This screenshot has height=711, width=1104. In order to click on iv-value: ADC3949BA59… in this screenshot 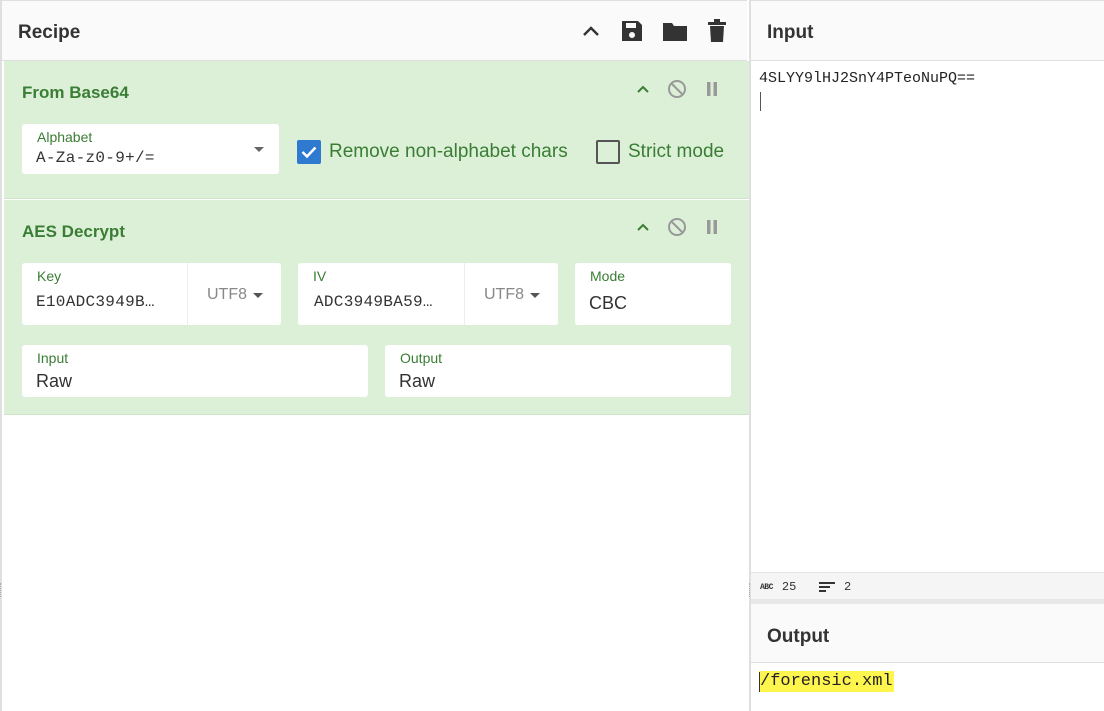, I will do `click(373, 302)`.